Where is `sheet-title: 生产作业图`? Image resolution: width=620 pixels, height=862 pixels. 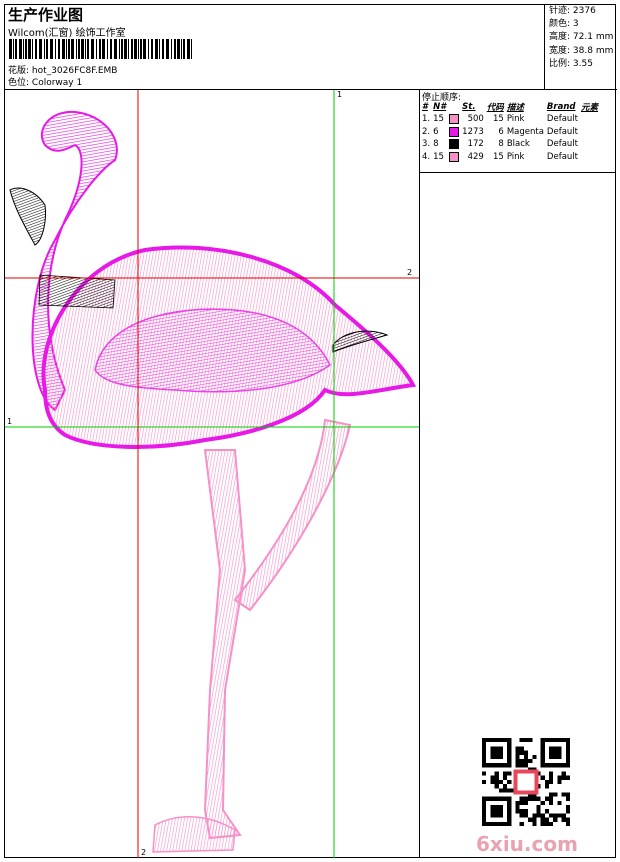 sheet-title: 生产作业图 is located at coordinates (46, 15).